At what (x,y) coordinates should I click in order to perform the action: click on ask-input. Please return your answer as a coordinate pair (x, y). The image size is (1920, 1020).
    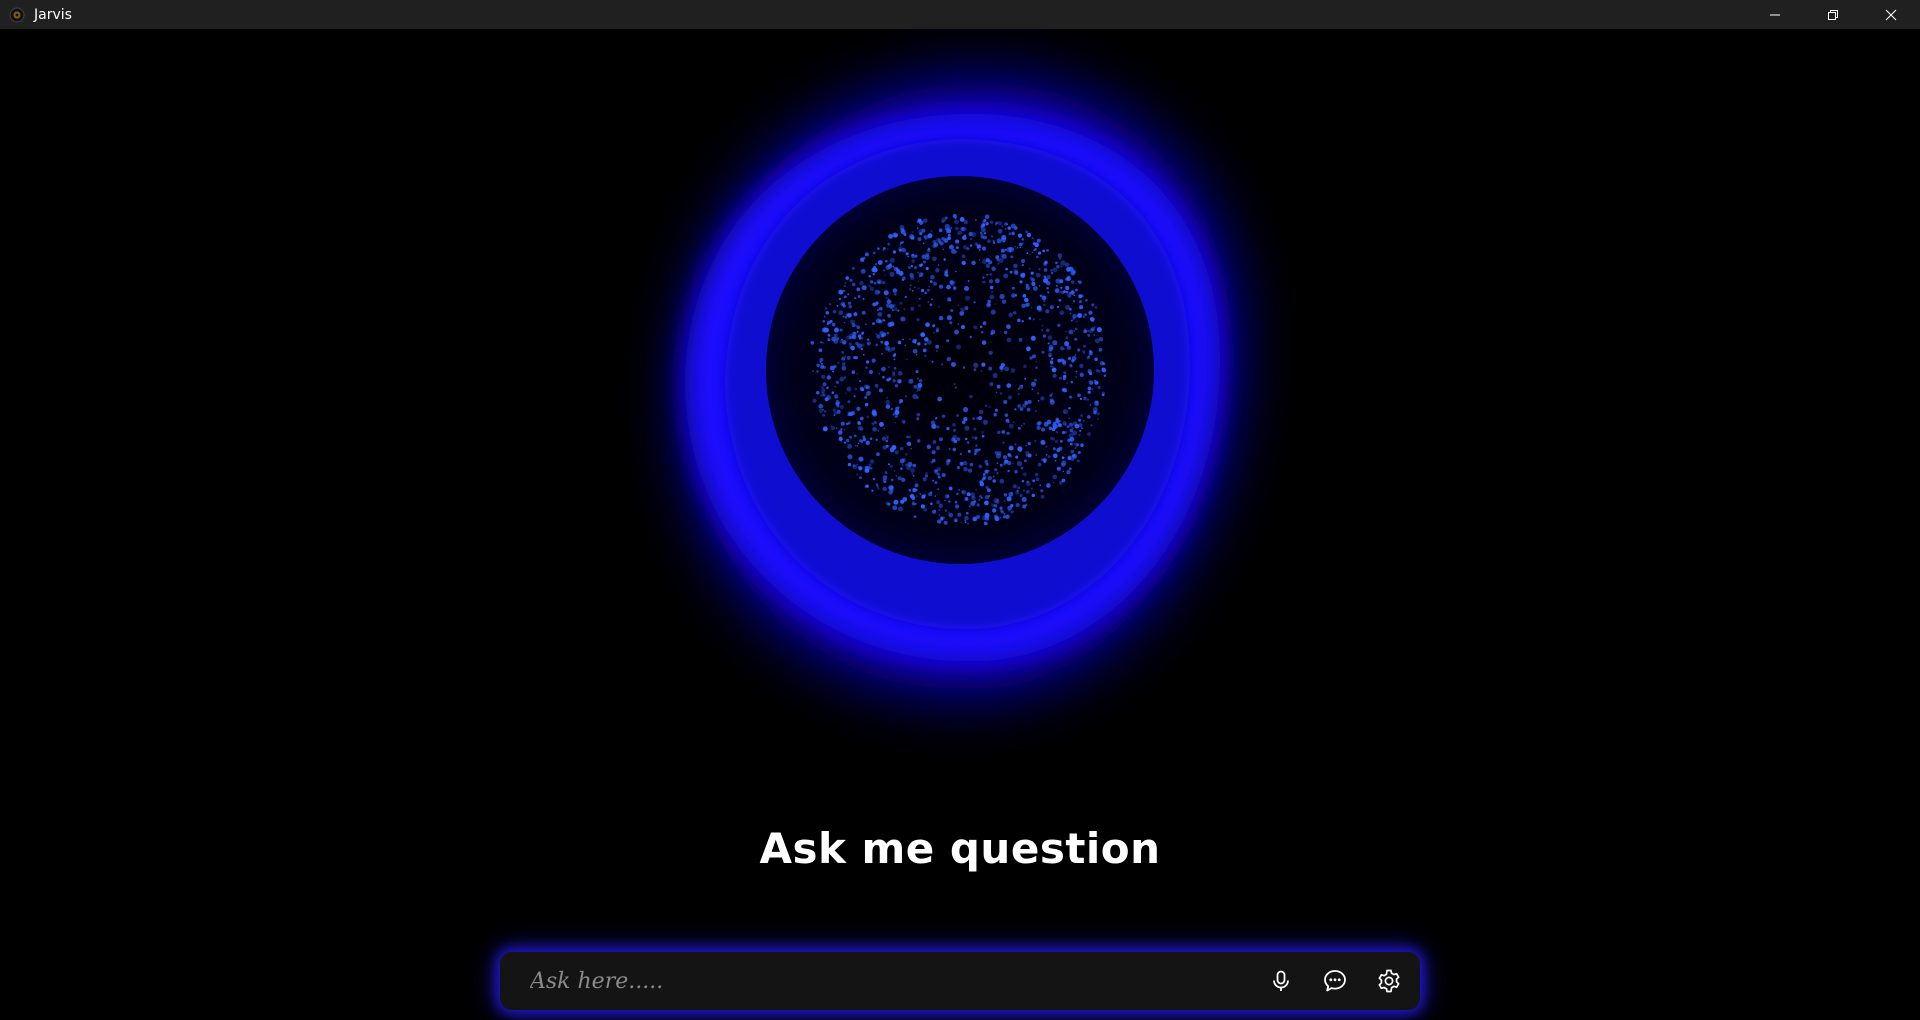
    Looking at the image, I should click on (877, 981).